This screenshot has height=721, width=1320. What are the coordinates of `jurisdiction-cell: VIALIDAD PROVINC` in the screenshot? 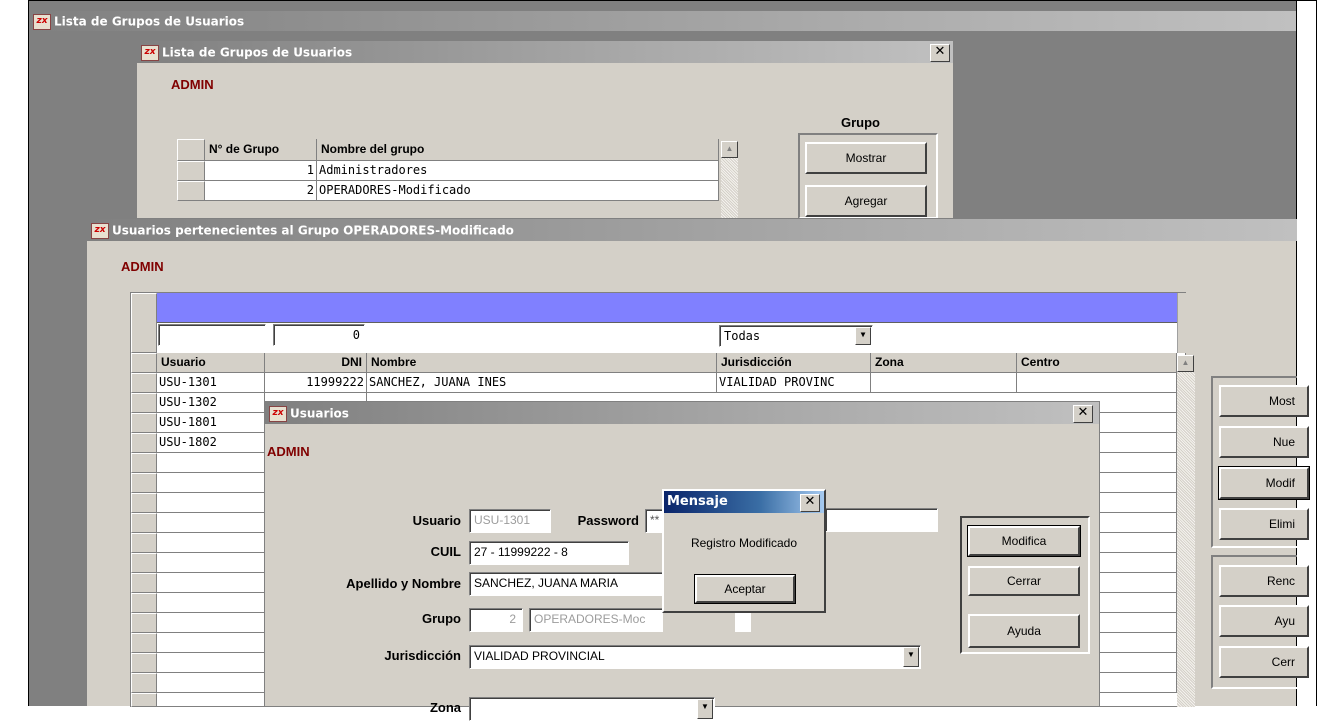 It's located at (794, 383).